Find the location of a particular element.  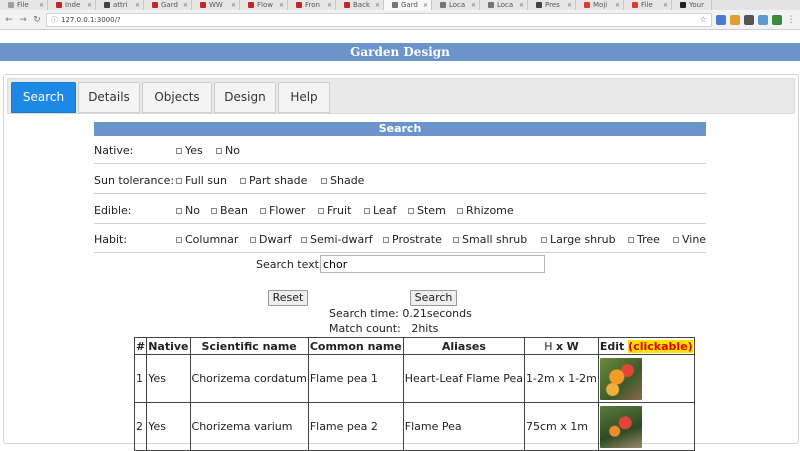

browser-tab: Your is located at coordinates (692, 5).